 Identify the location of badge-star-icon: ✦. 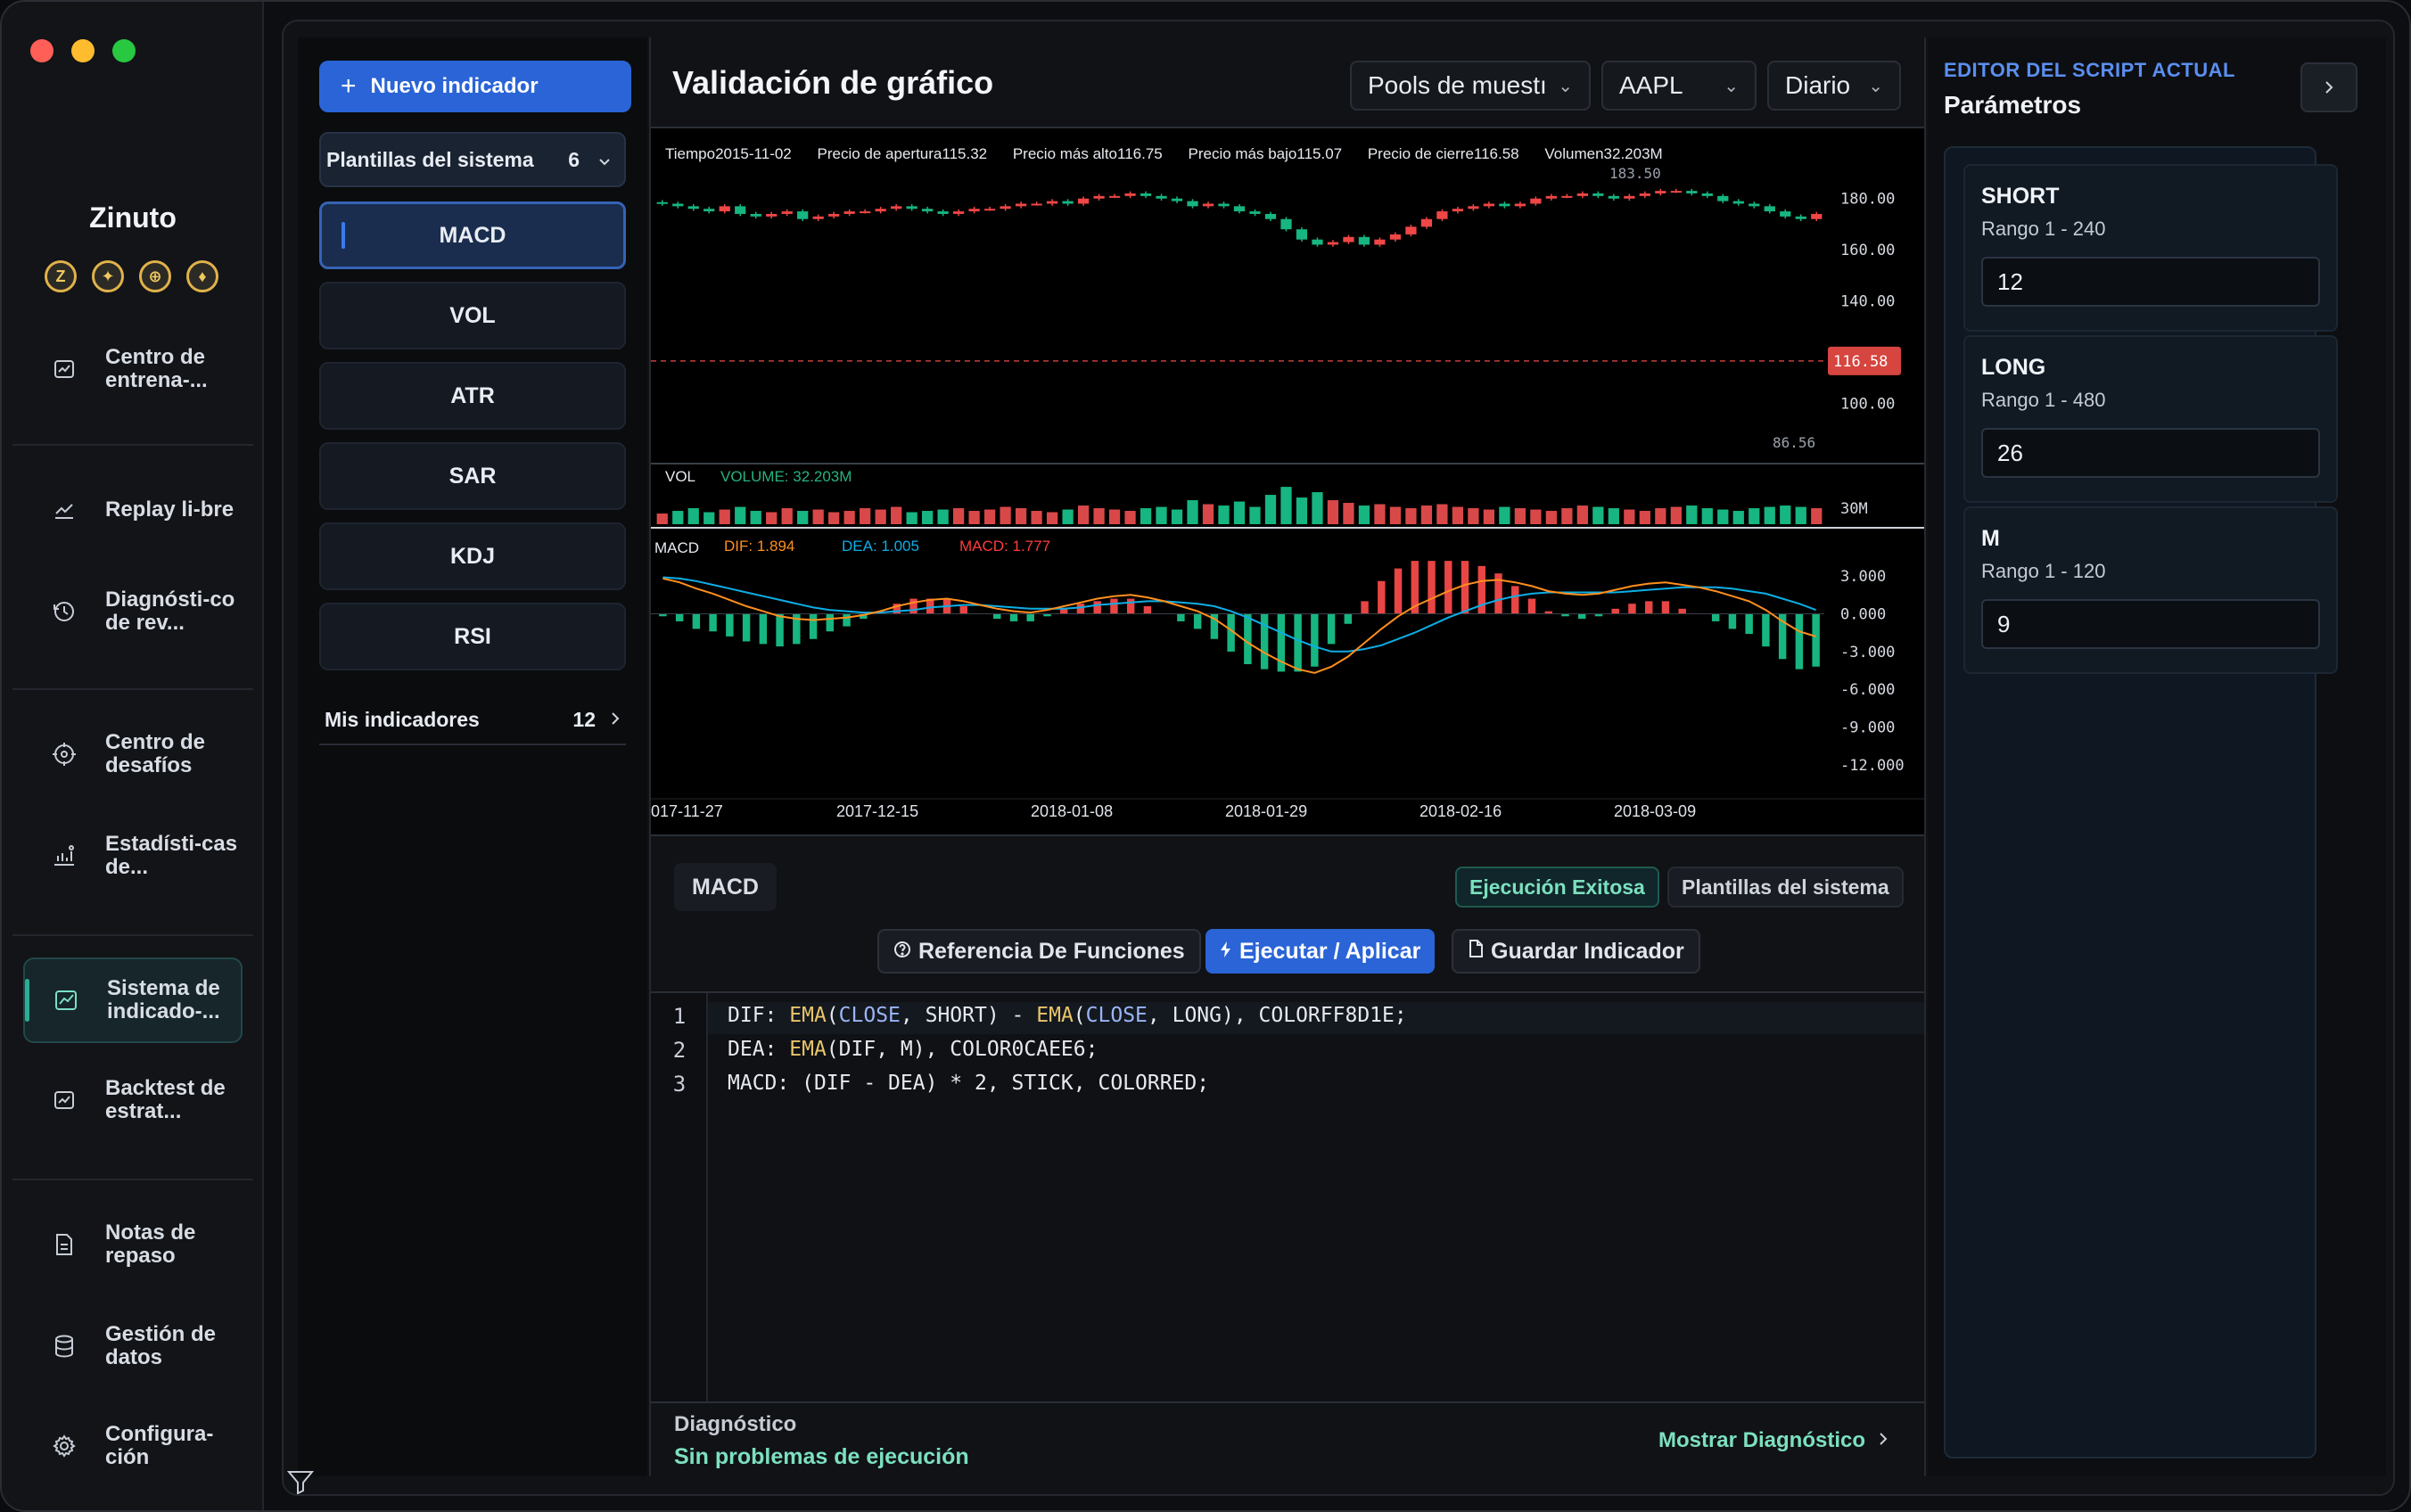
(108, 276).